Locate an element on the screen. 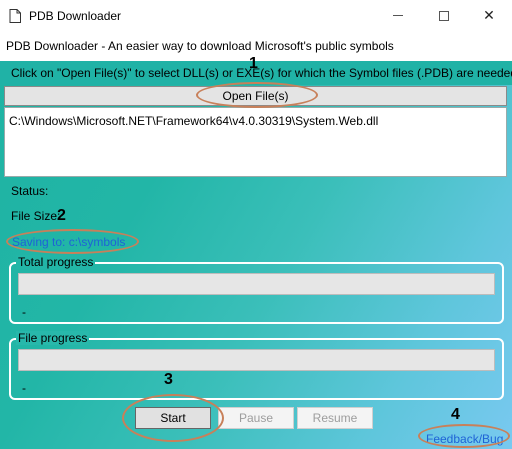 Image resolution: width=512 pixels, height=449 pixels. pause-button: Pause is located at coordinates (256, 418).